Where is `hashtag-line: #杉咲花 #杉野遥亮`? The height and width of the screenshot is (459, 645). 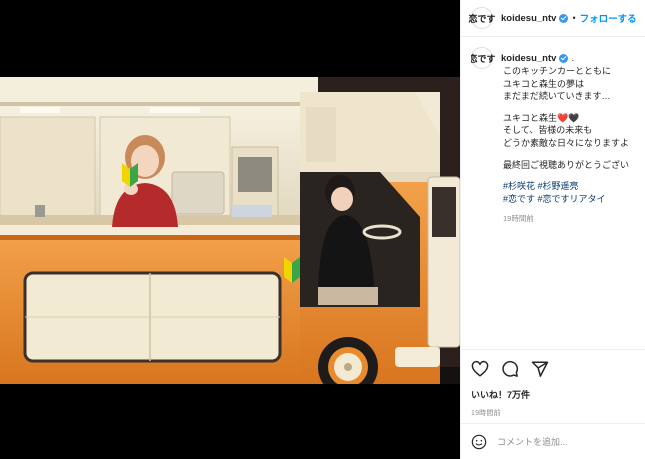 hashtag-line: #杉咲花 #杉野遥亮 is located at coordinates (574, 186).